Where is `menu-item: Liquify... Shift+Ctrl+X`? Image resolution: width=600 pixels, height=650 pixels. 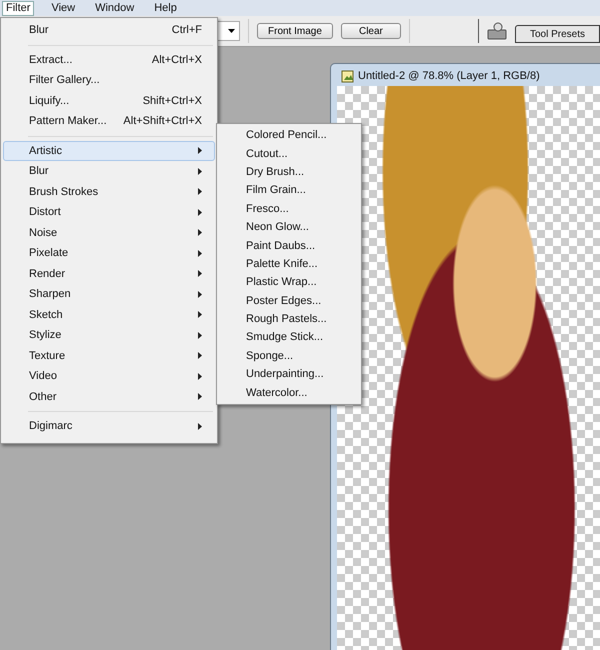 menu-item: Liquify... Shift+Ctrl+X is located at coordinates (109, 100).